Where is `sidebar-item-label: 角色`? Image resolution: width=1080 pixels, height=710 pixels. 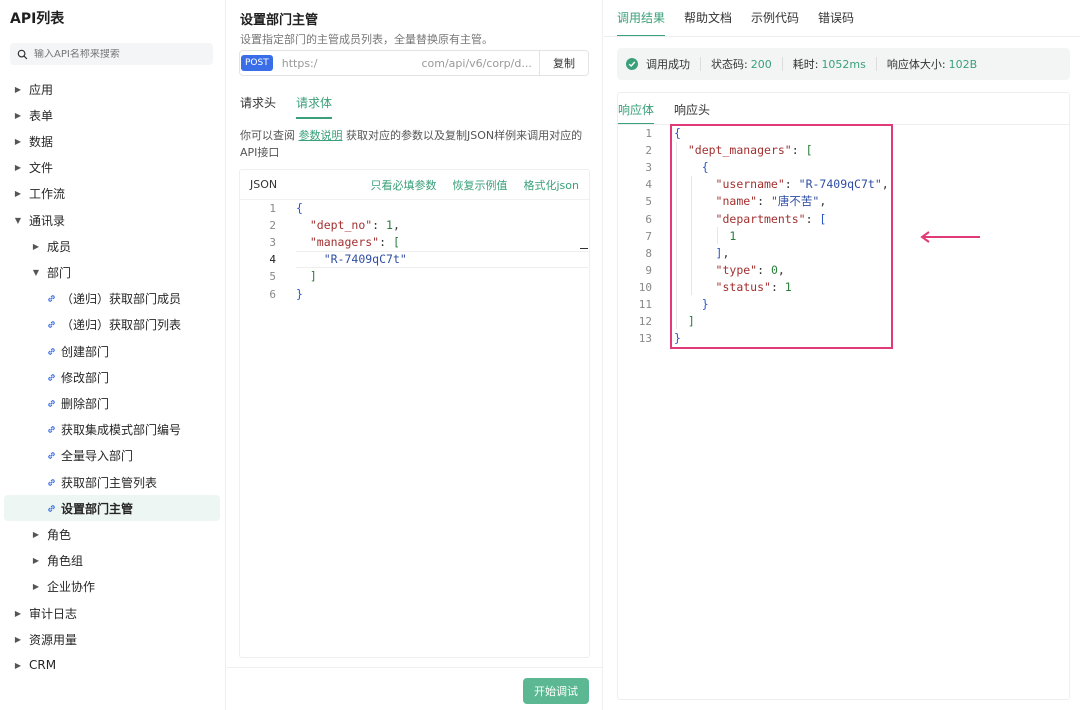
sidebar-item-label: 角色 is located at coordinates (59, 534).